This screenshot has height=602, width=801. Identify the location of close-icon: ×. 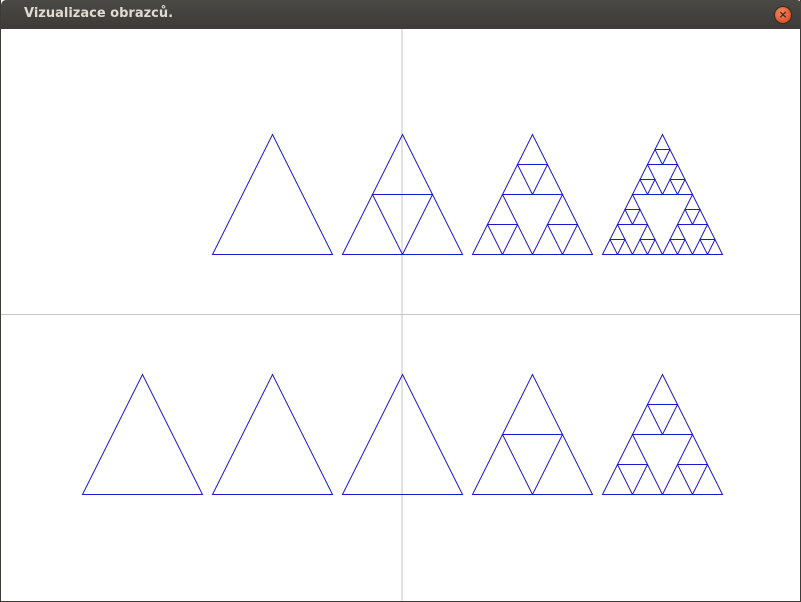
(783, 14).